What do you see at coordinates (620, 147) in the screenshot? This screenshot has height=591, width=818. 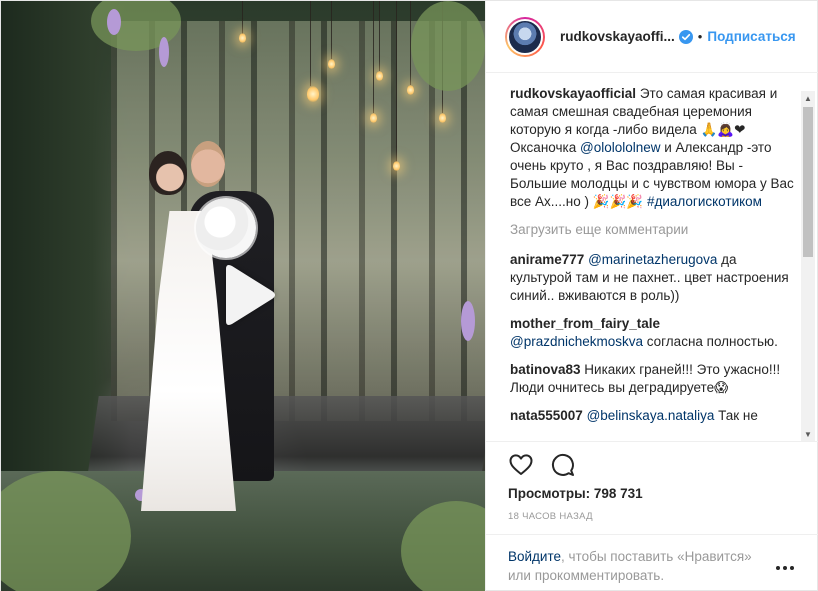 I see `caption-mention: @ololololnew` at bounding box center [620, 147].